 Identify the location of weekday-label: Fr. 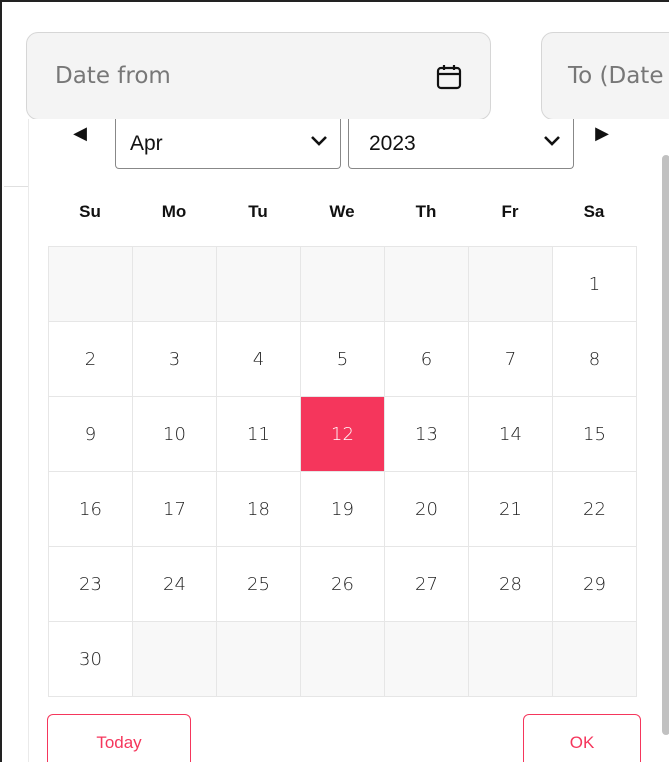
(510, 211).